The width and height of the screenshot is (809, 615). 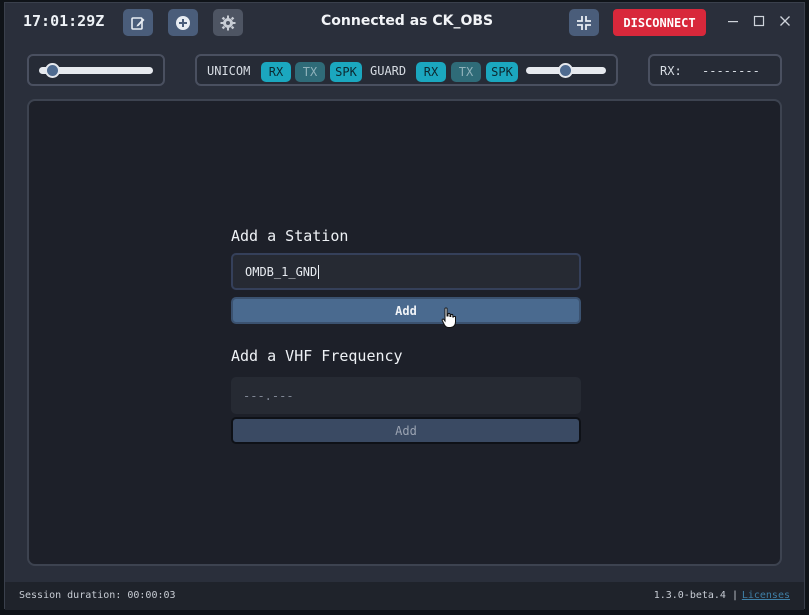 I want to click on disconnect-button: DISCONNECT, so click(x=659, y=22).